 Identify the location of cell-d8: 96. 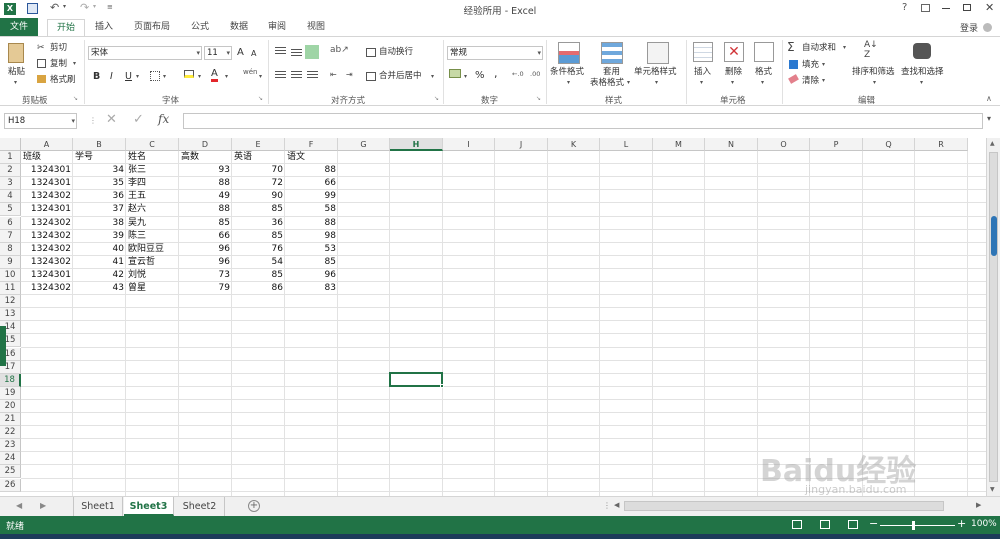
(205, 249).